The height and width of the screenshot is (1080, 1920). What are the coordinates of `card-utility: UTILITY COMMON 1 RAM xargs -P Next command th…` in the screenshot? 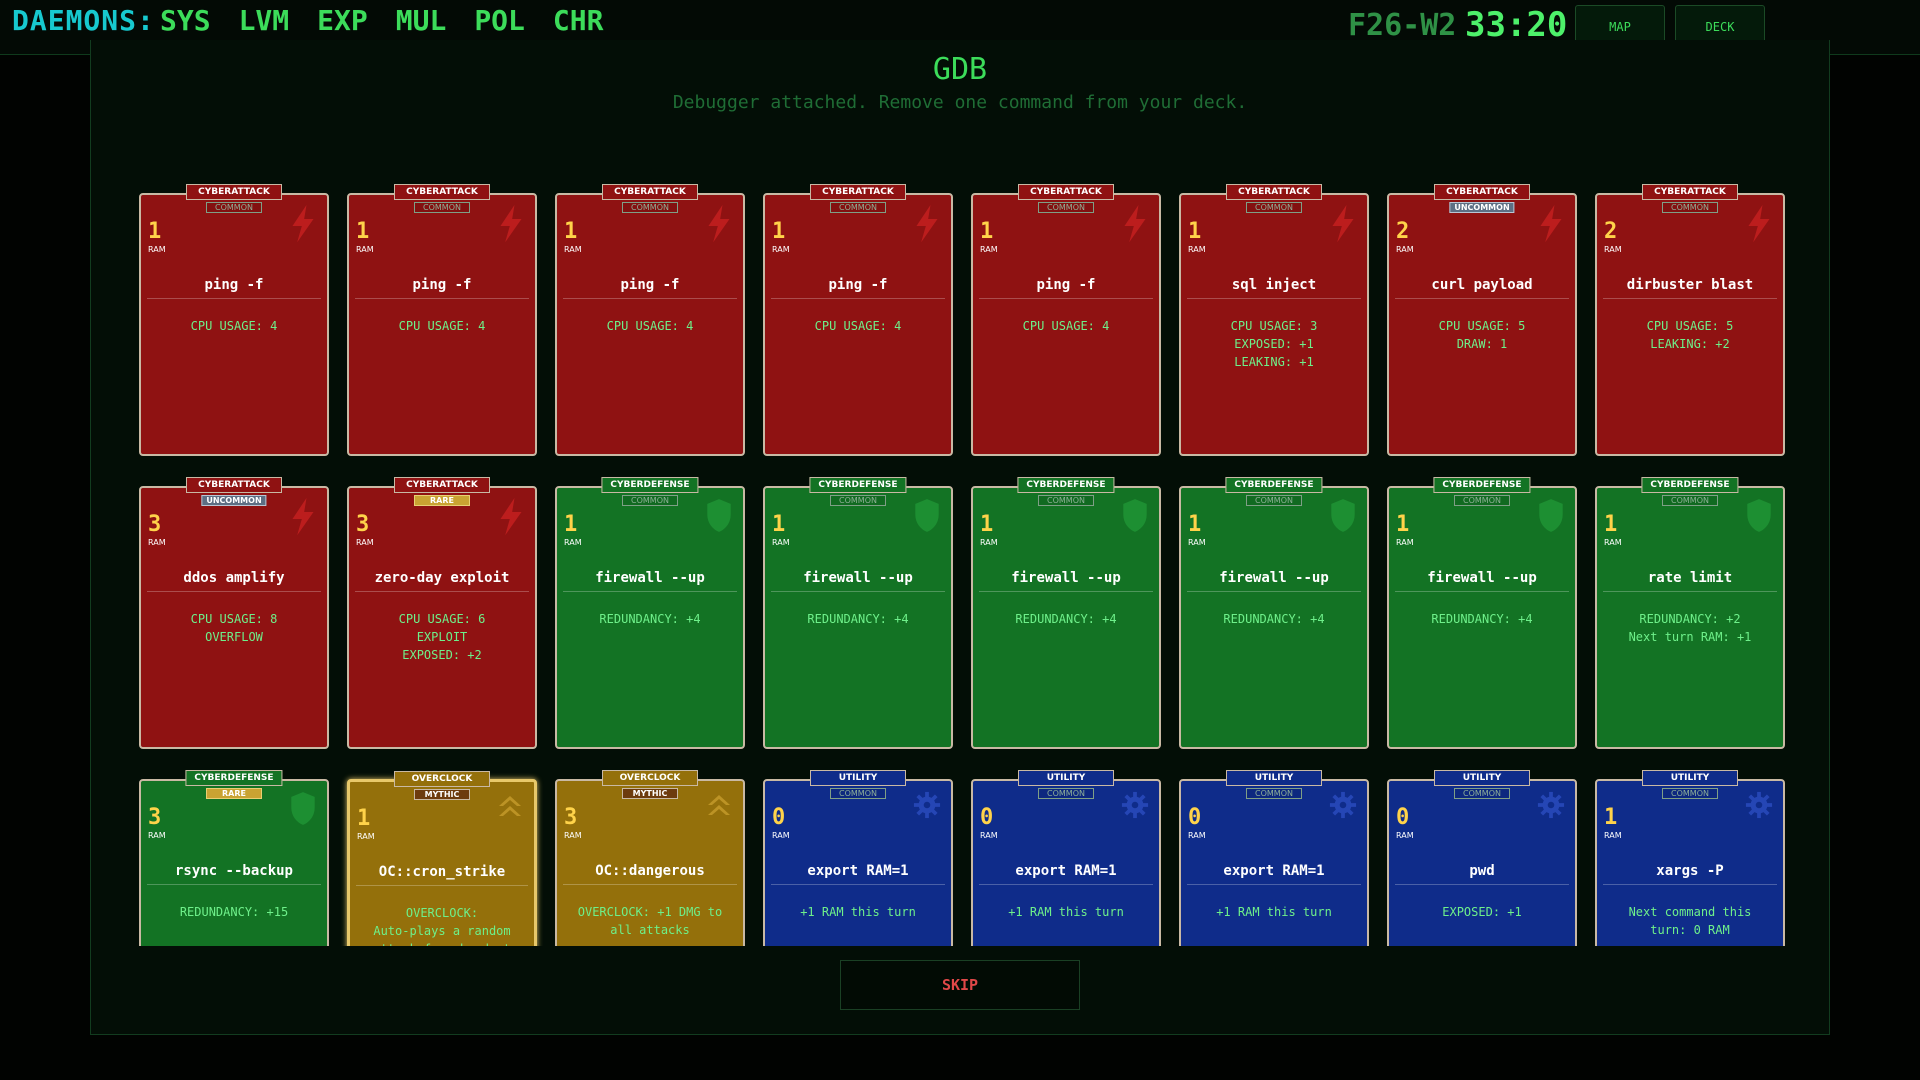 It's located at (1690, 858).